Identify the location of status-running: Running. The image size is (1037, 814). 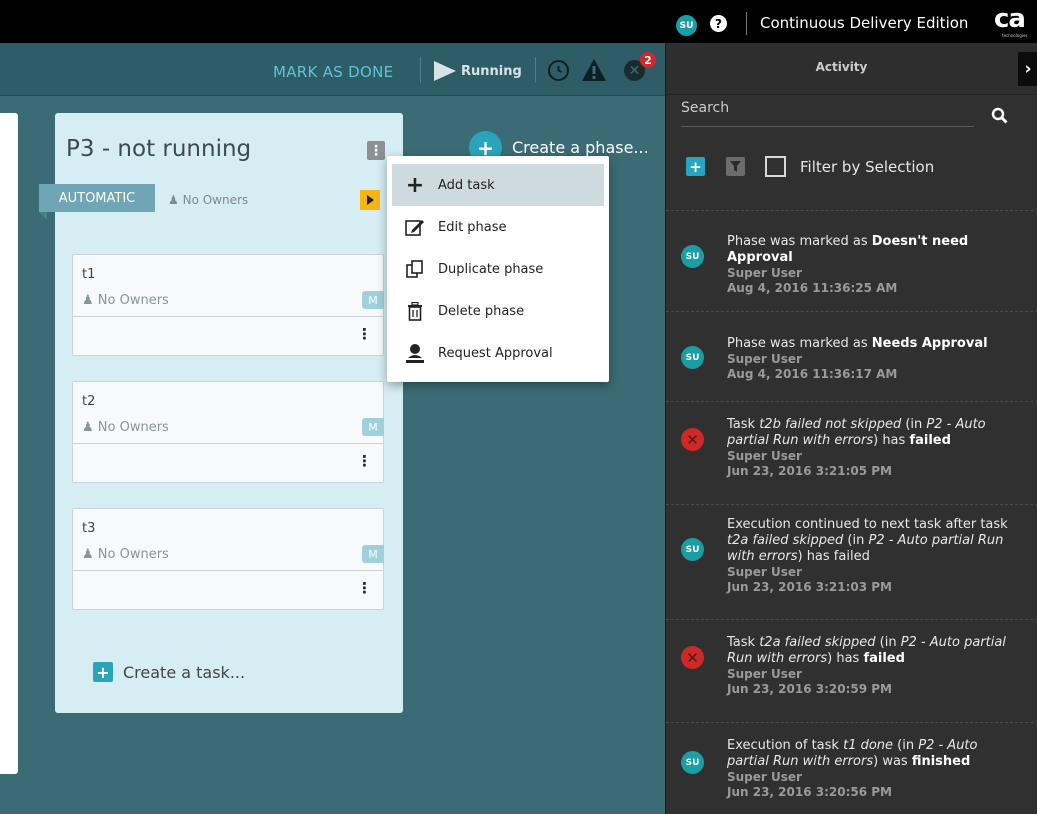
(491, 71).